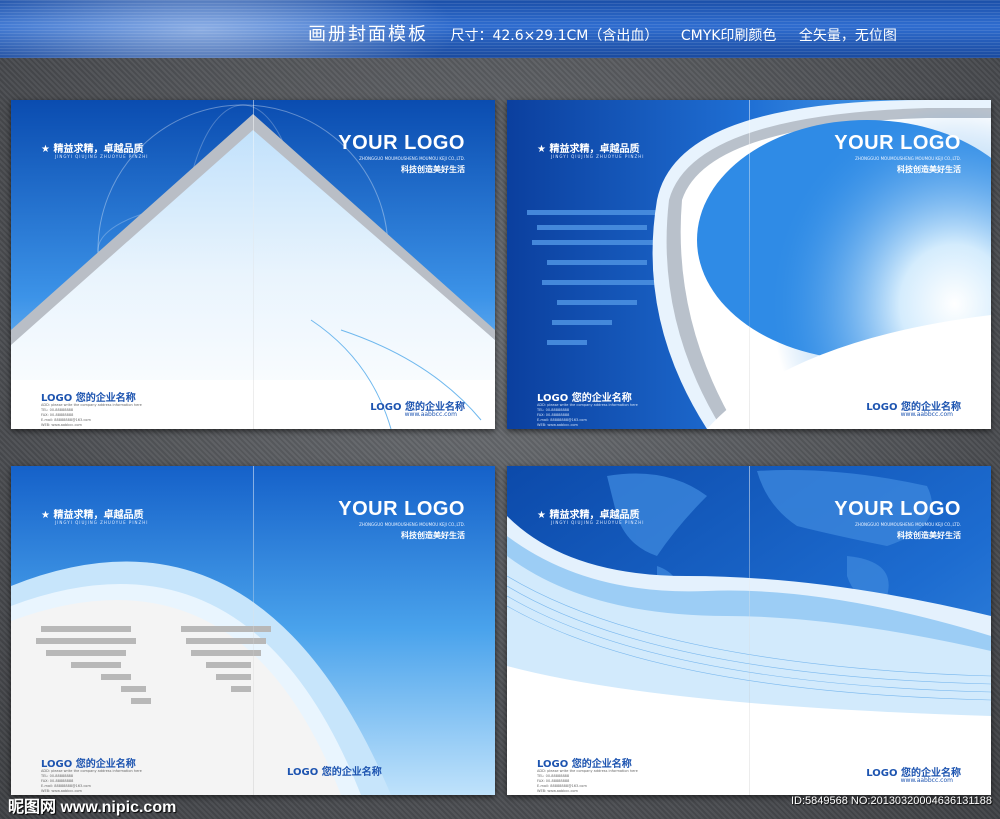  What do you see at coordinates (891, 801) in the screenshot?
I see `image-id: ID:5849568 NO:20130320004636131188` at bounding box center [891, 801].